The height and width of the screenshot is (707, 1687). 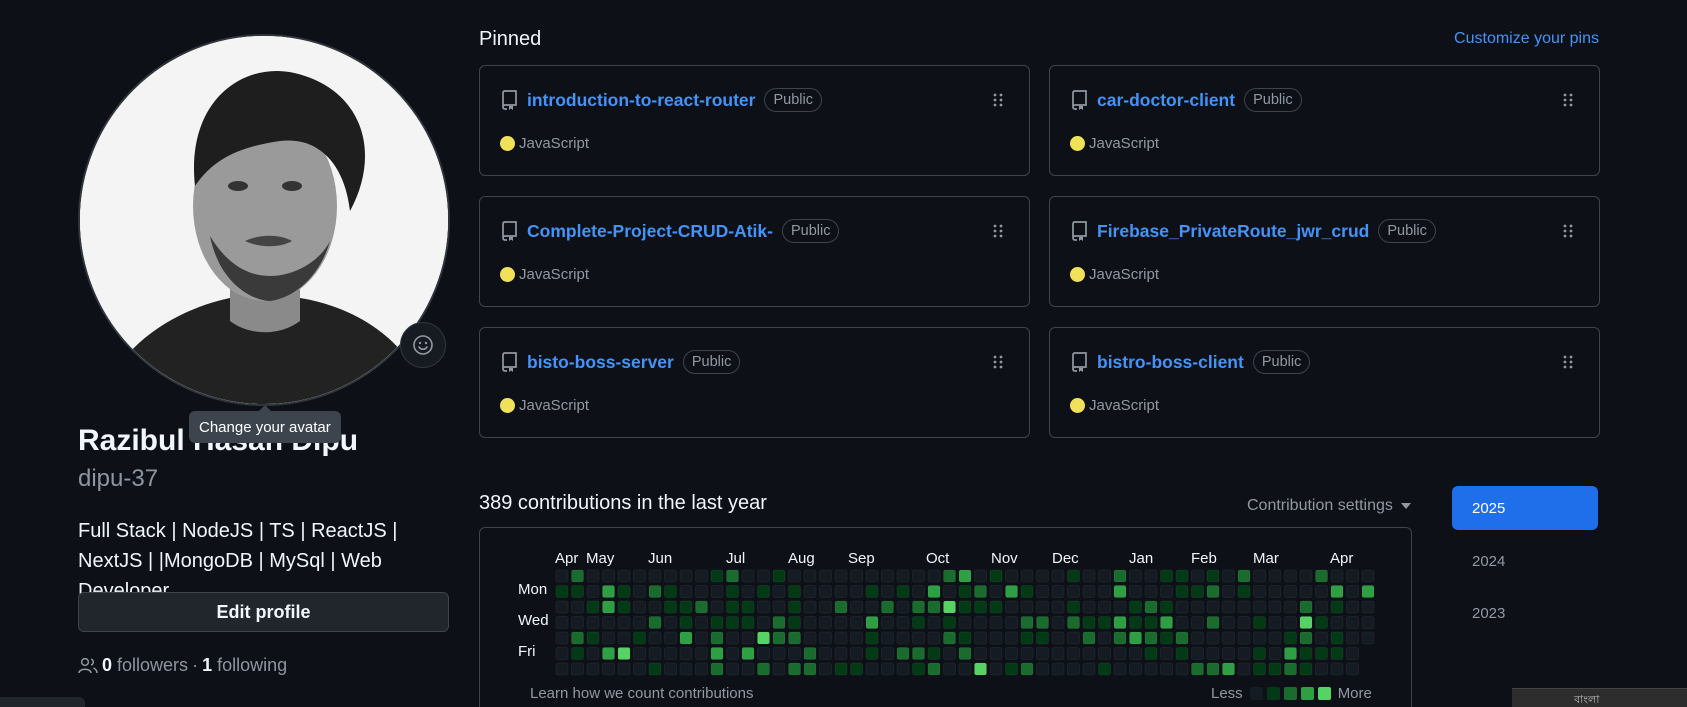 I want to click on year-2024-link: 2024, so click(x=1525, y=561).